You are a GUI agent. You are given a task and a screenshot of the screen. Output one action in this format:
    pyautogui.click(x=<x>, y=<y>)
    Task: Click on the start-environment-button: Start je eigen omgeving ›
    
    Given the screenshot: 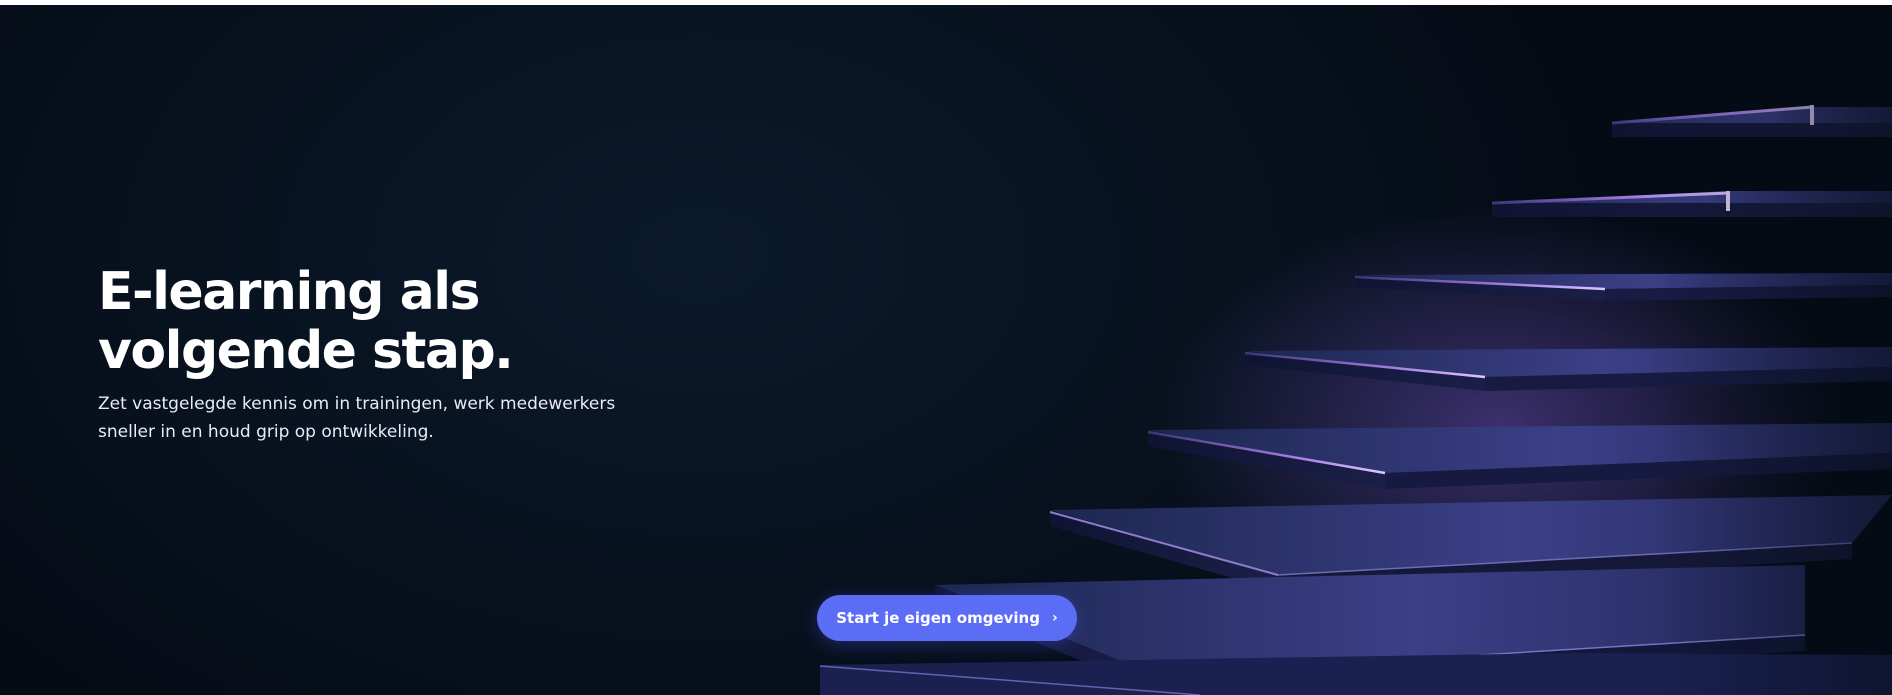 What is the action you would take?
    pyautogui.click(x=947, y=618)
    